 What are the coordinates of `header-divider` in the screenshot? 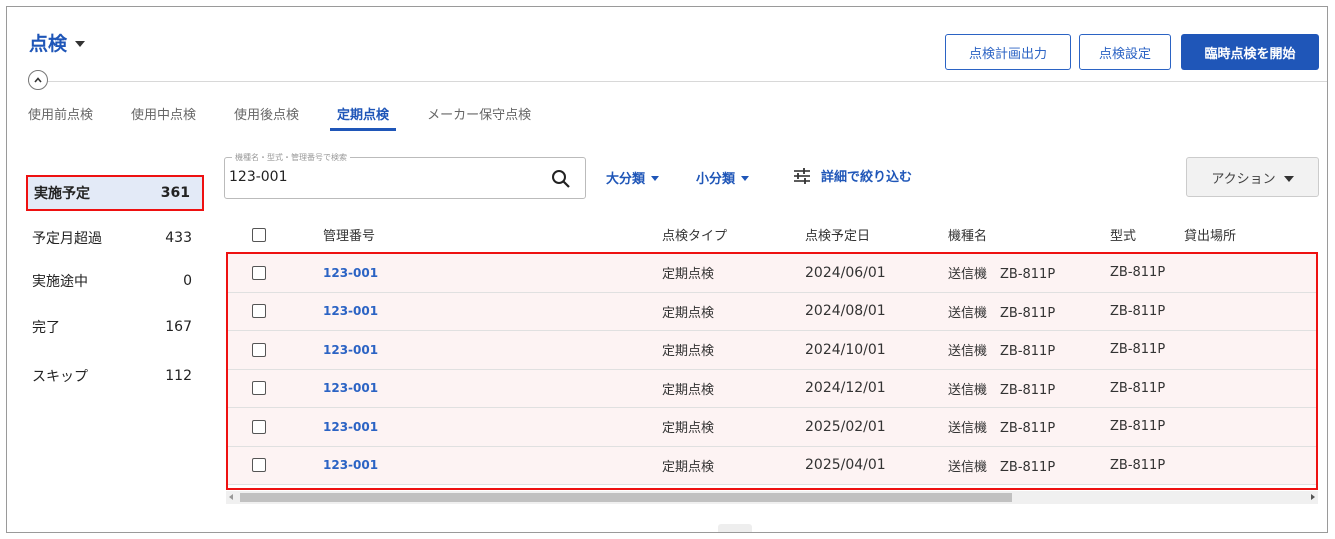 It's located at (677, 81).